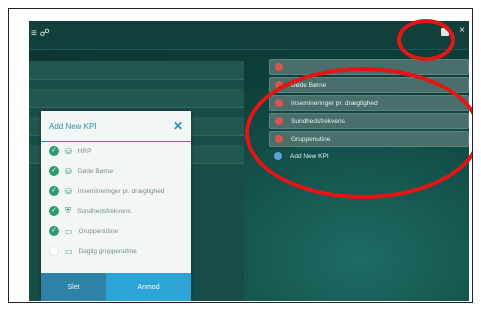 Image resolution: width=481 pixels, height=309 pixels. Describe the element at coordinates (462, 30) in the screenshot. I see `close-icon: ×` at that location.